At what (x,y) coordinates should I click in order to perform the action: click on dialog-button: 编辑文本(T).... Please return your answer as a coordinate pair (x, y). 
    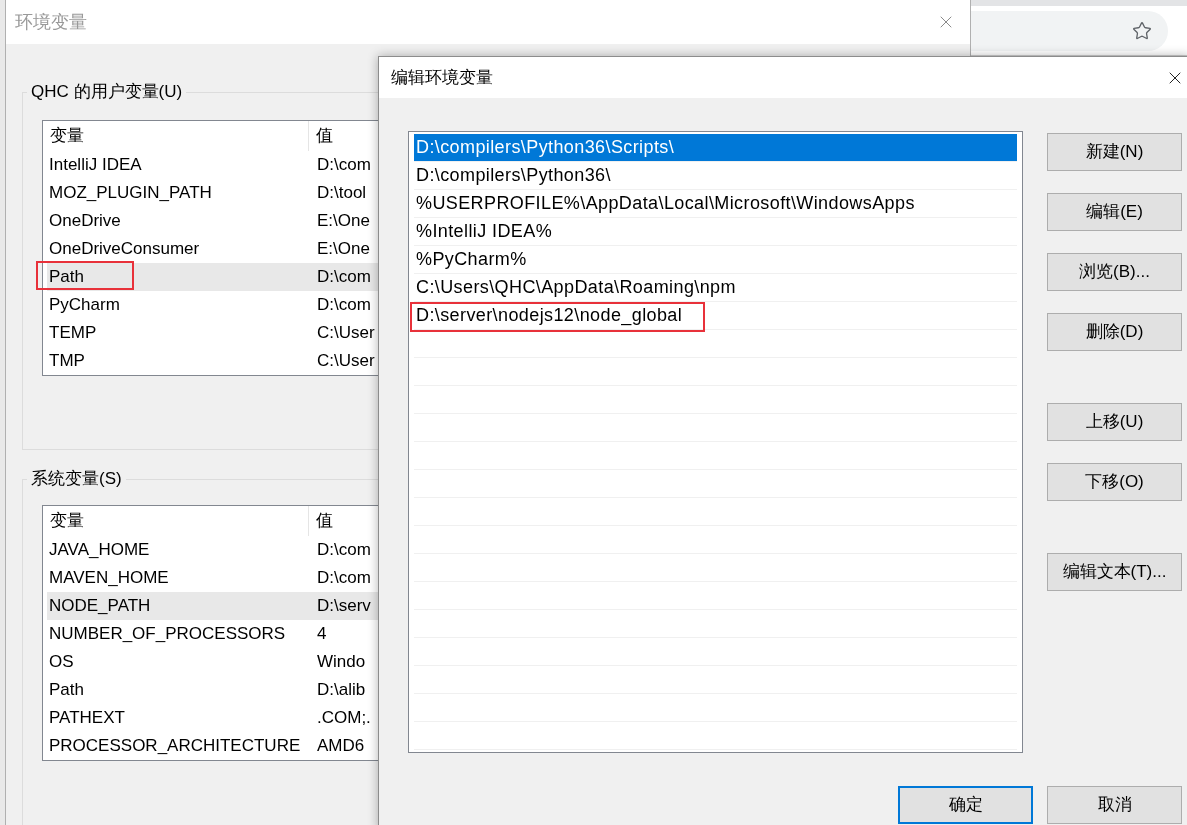
    Looking at the image, I should click on (1114, 572).